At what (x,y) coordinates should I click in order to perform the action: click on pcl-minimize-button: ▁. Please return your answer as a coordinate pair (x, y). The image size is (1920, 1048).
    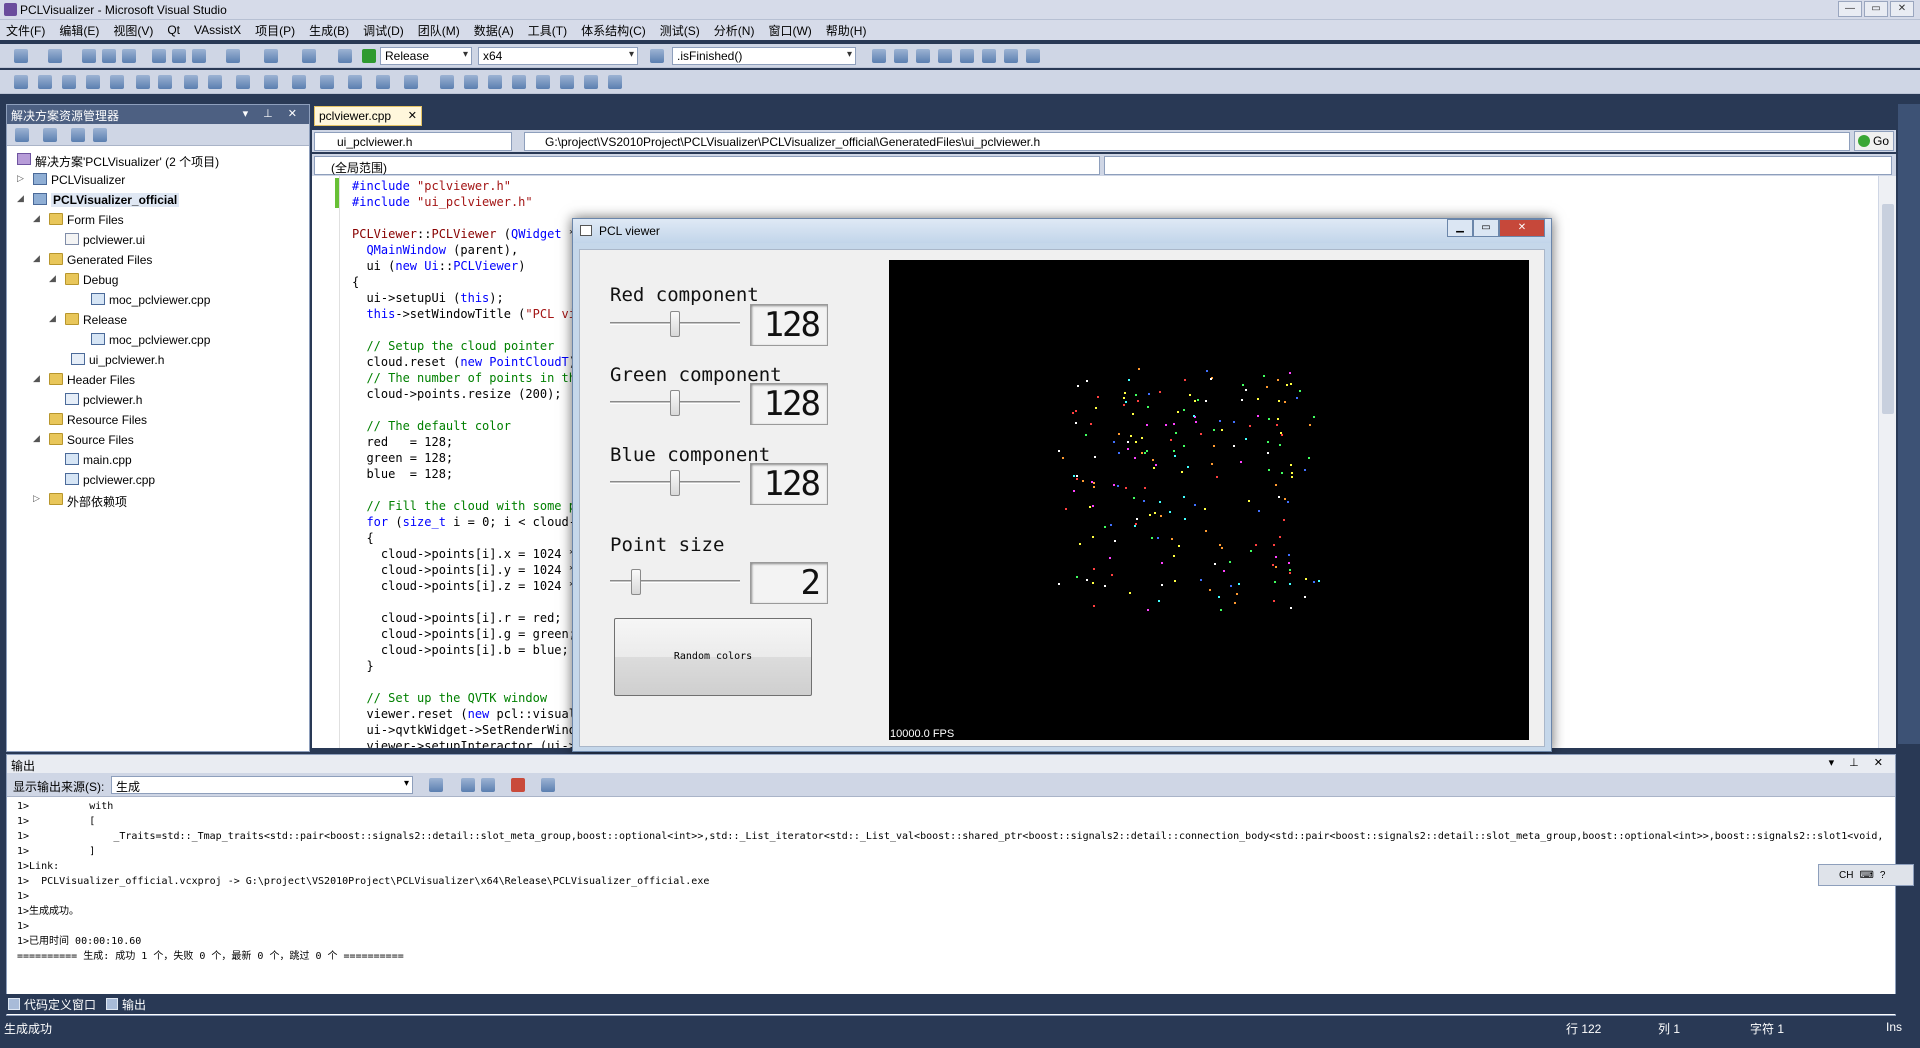
    Looking at the image, I should click on (1460, 228).